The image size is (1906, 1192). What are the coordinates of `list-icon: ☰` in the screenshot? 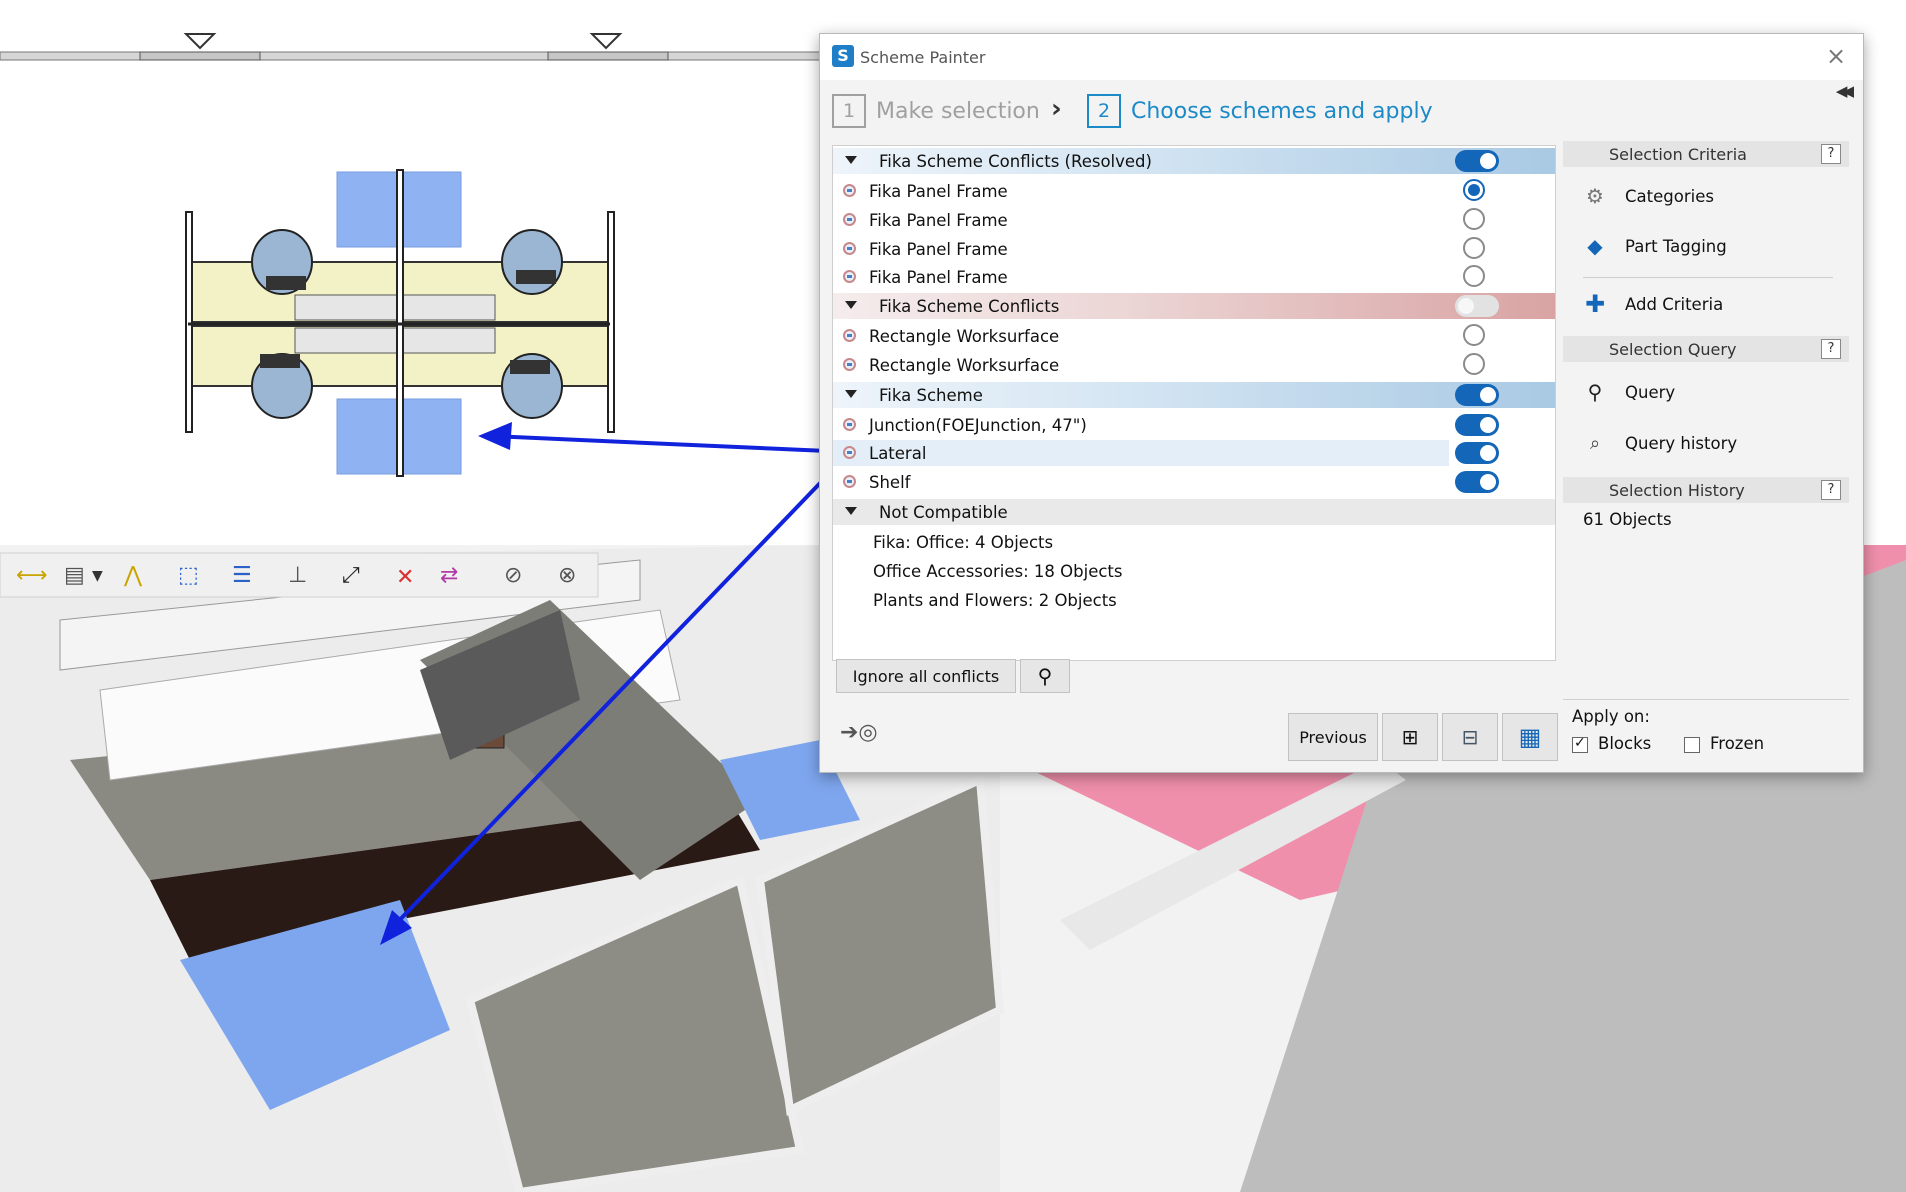 It's located at (242, 575).